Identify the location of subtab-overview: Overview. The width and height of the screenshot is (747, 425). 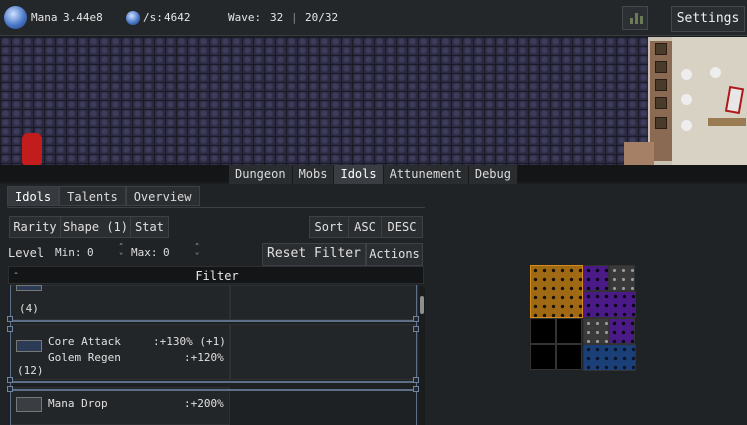
(162, 196).